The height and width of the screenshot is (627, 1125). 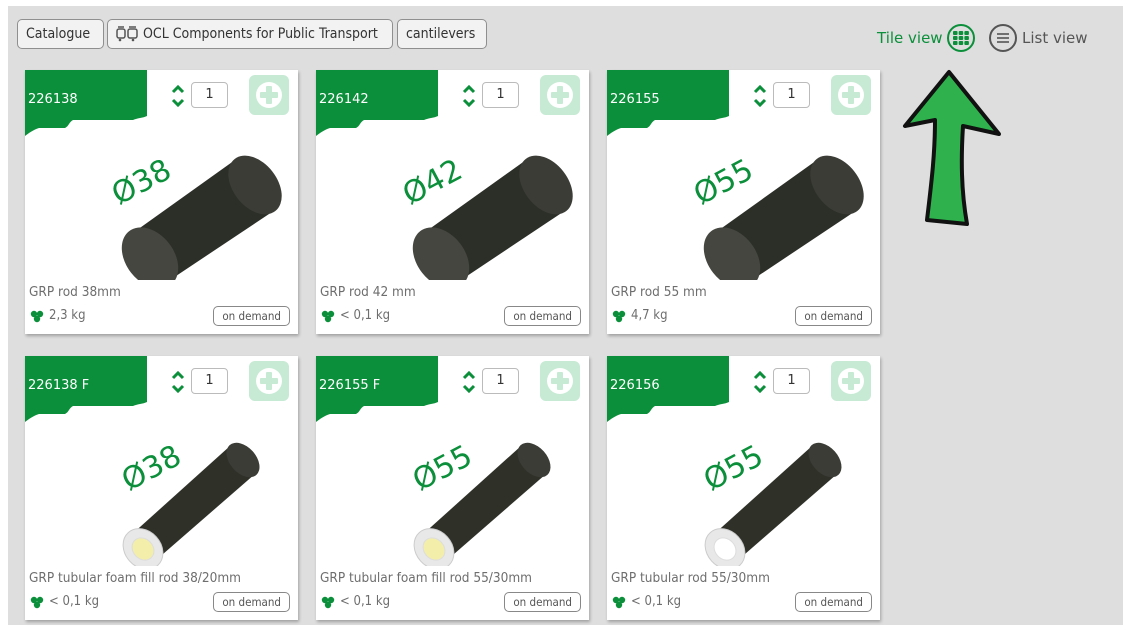 I want to click on breadcrumb-catalogue: Catalogue, so click(x=60, y=34).